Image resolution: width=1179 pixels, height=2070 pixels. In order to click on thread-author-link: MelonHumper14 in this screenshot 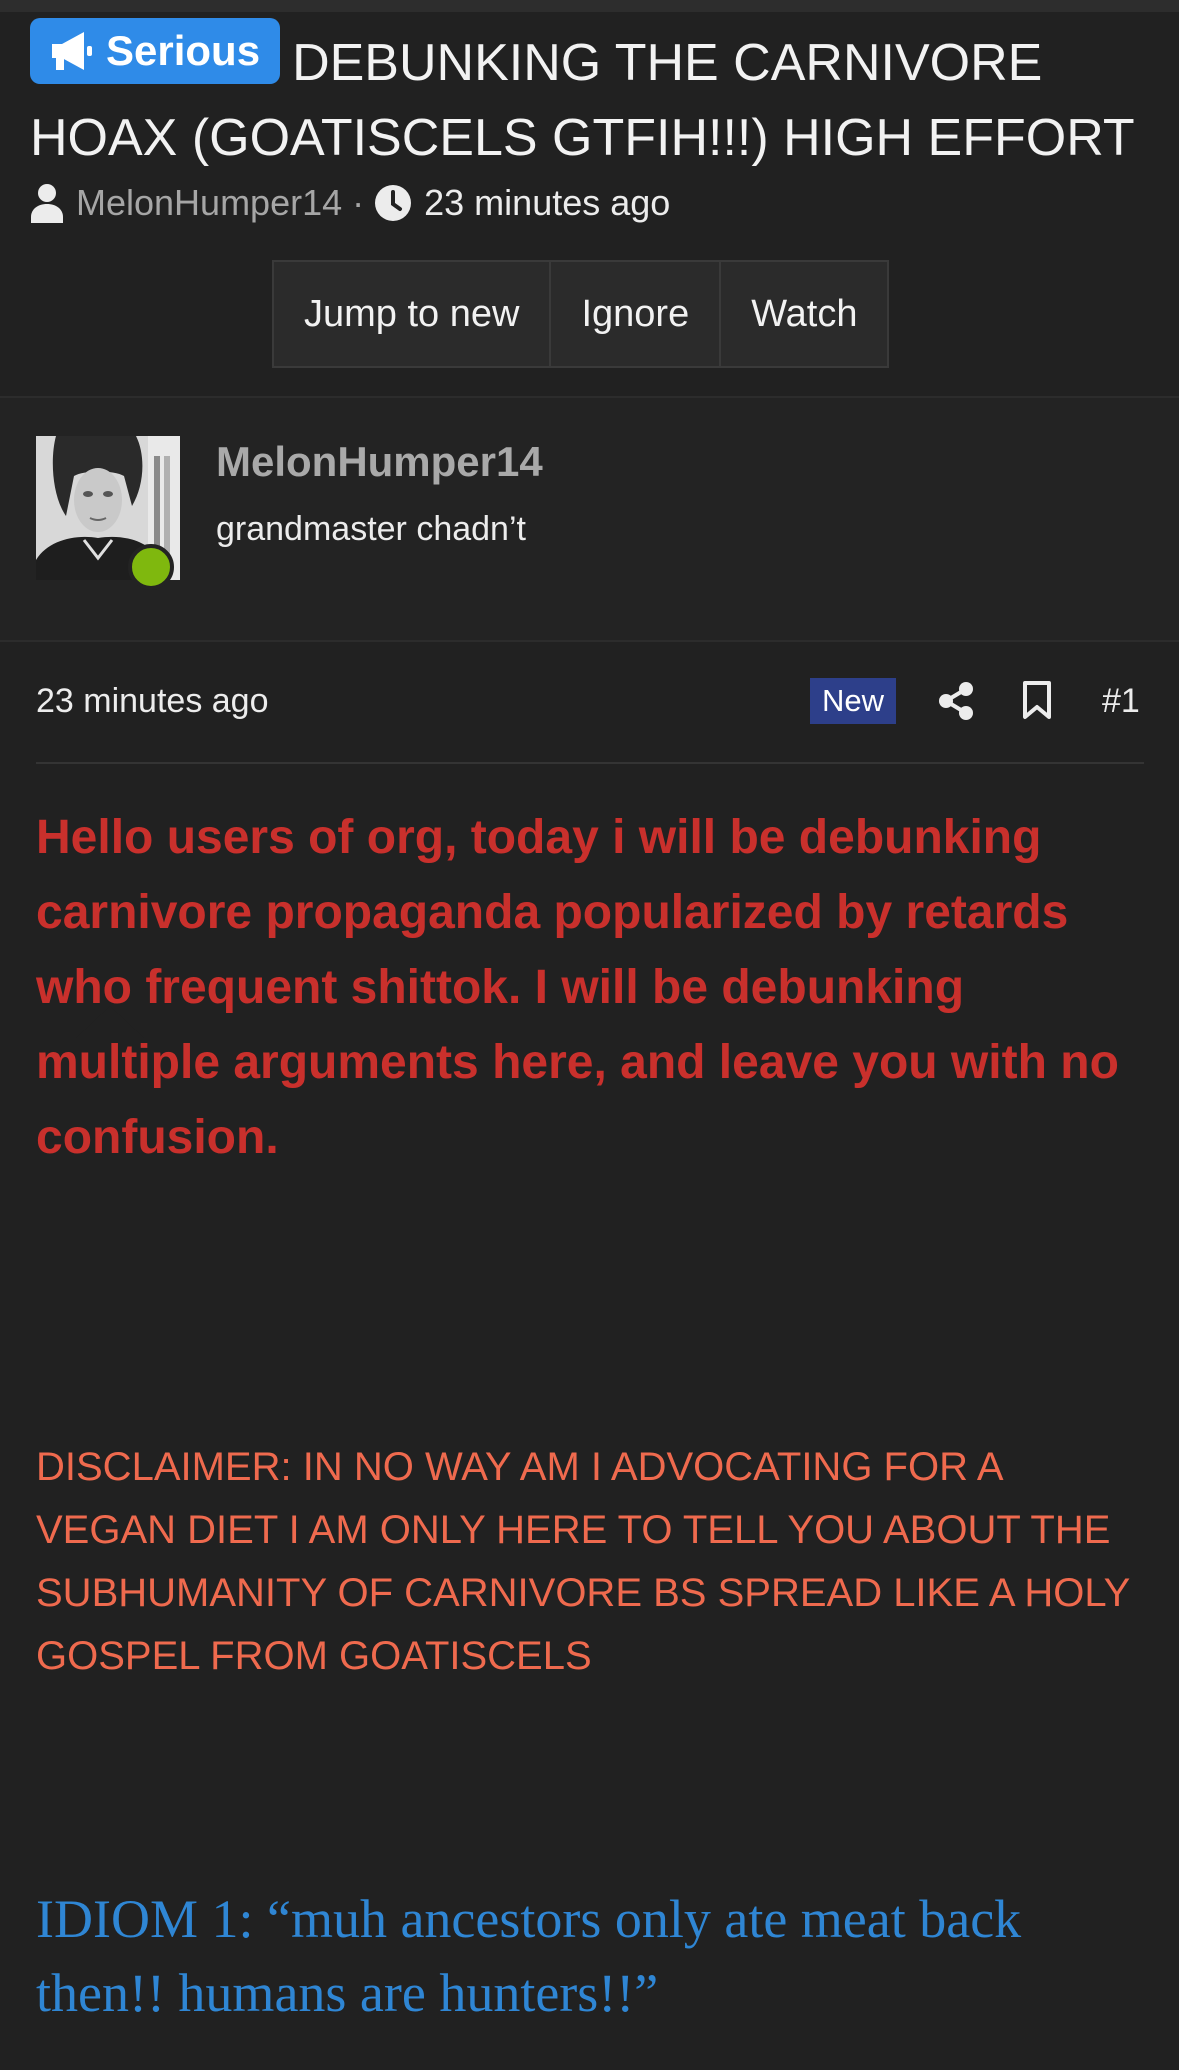, I will do `click(209, 203)`.